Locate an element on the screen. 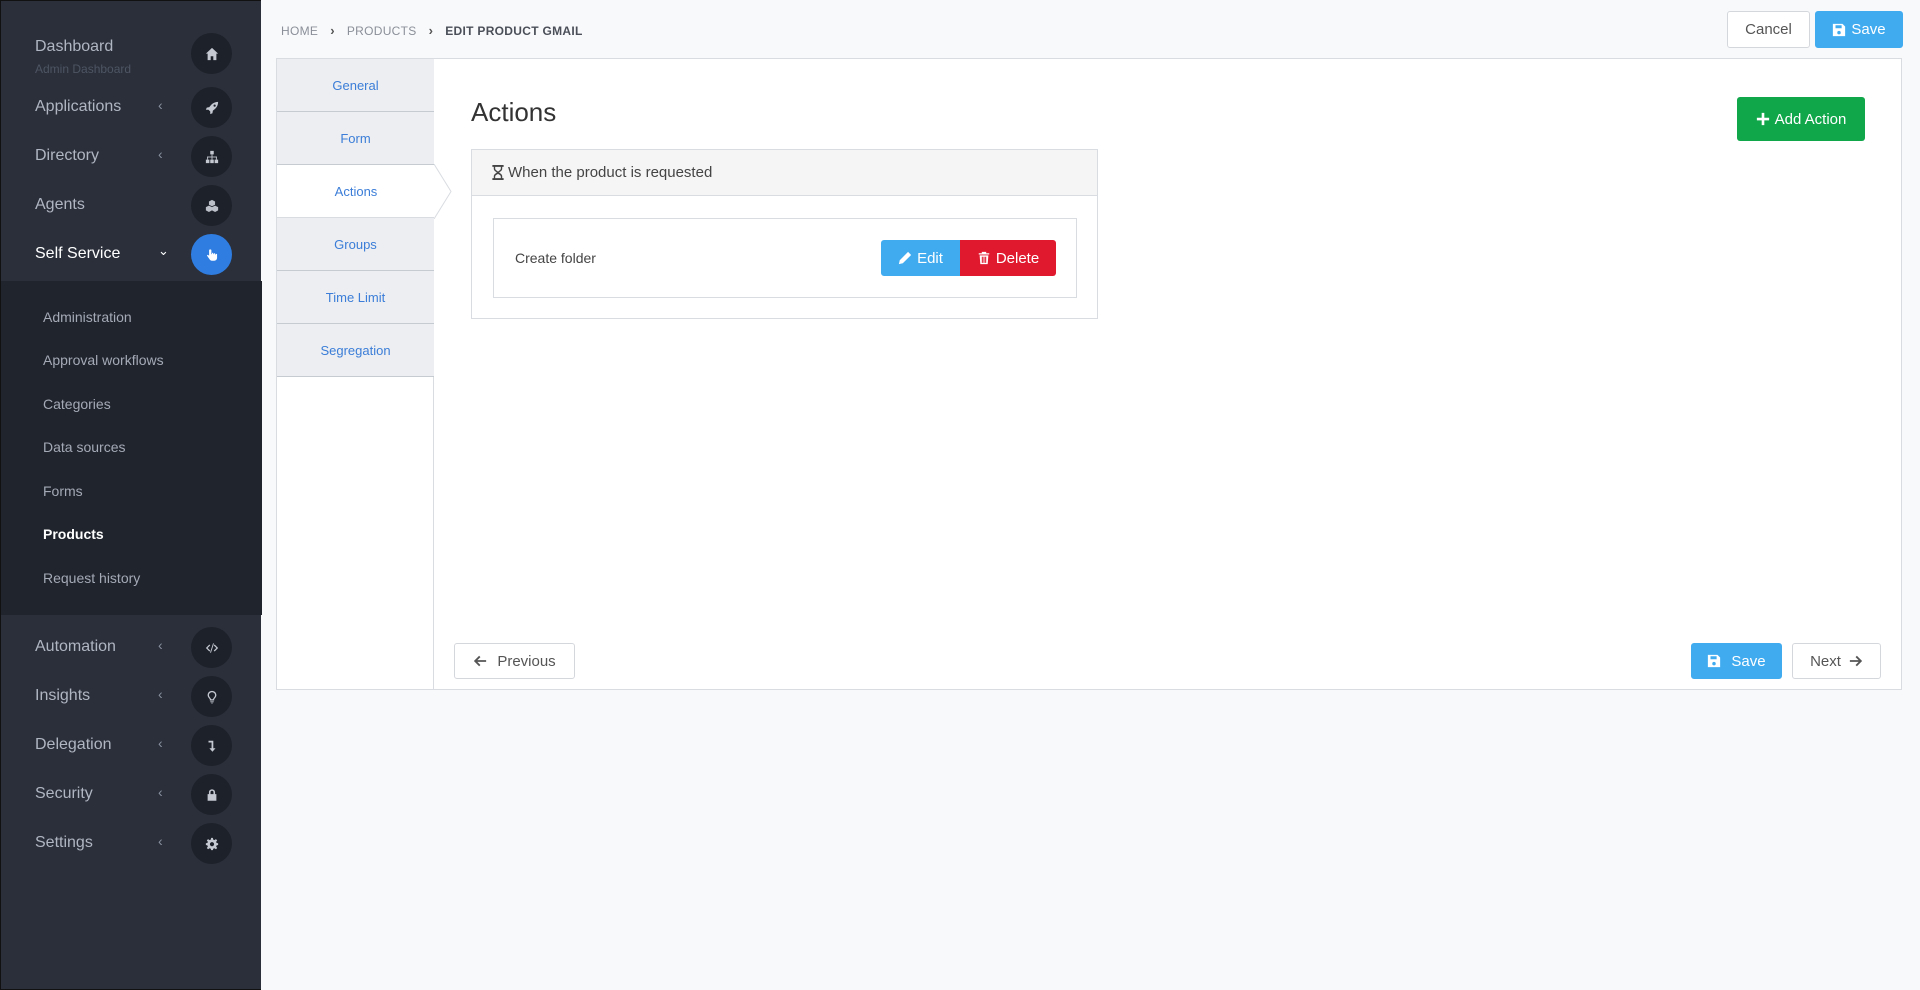  submenu-data-sources: Data sources is located at coordinates (84, 447).